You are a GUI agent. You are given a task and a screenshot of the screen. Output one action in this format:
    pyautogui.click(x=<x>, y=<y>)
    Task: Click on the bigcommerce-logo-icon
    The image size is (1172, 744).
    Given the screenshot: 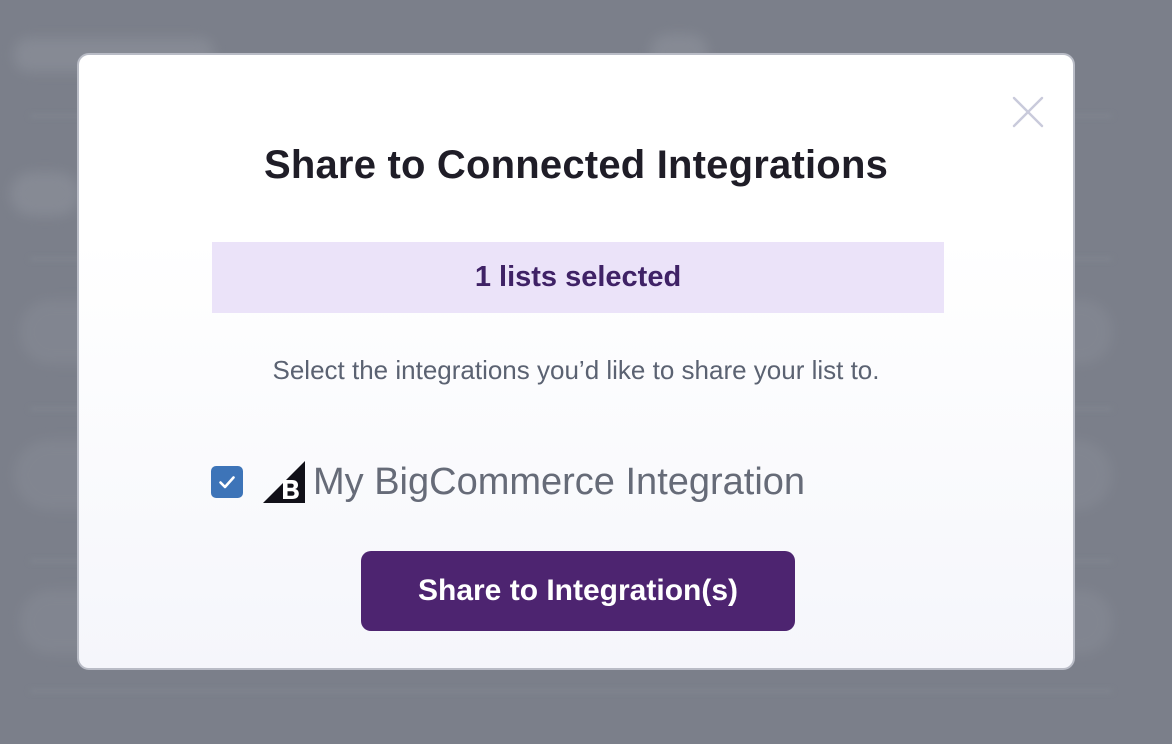 What is the action you would take?
    pyautogui.click(x=284, y=482)
    